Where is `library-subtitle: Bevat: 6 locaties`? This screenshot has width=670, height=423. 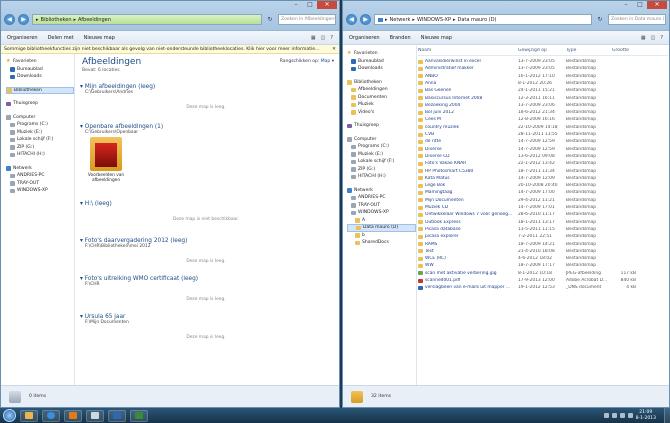 library-subtitle: Bevat: 6 locaties is located at coordinates (101, 70).